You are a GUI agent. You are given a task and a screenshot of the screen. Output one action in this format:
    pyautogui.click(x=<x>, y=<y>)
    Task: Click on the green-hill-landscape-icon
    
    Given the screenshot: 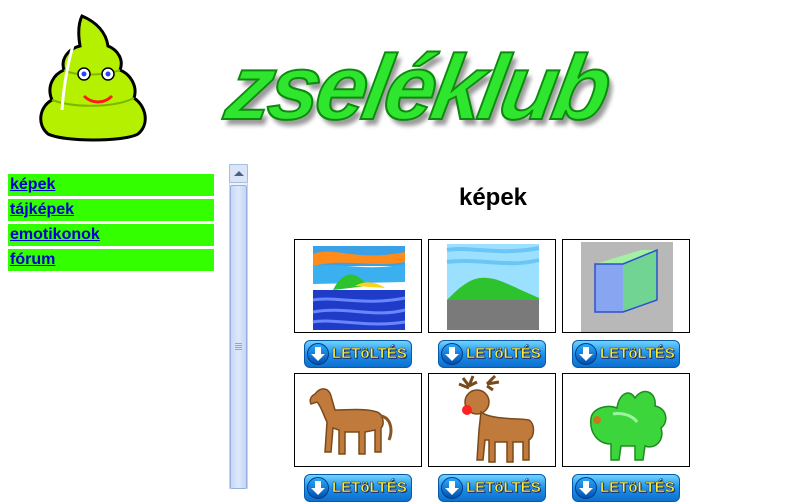 What is the action you would take?
    pyautogui.click(x=493, y=287)
    